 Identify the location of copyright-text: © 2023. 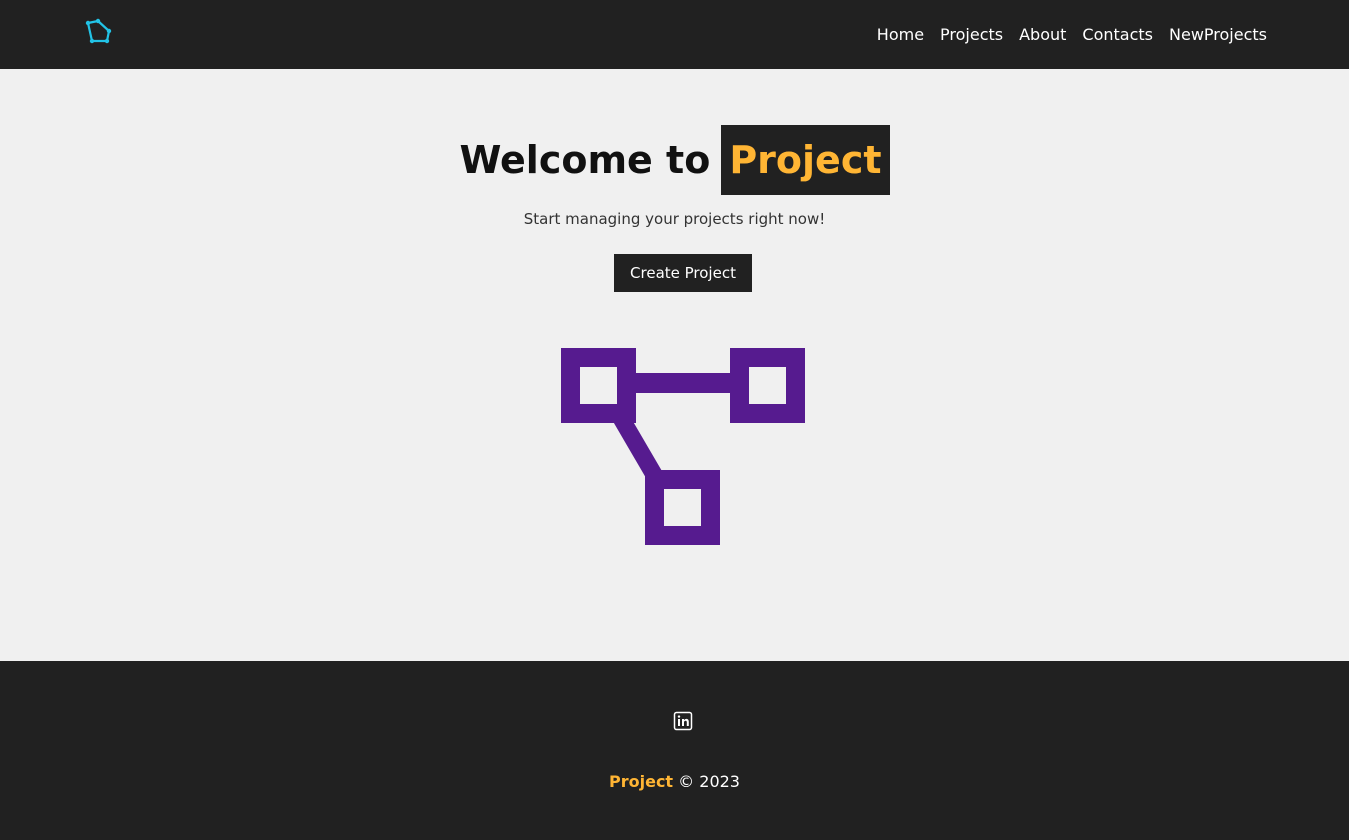
(709, 781).